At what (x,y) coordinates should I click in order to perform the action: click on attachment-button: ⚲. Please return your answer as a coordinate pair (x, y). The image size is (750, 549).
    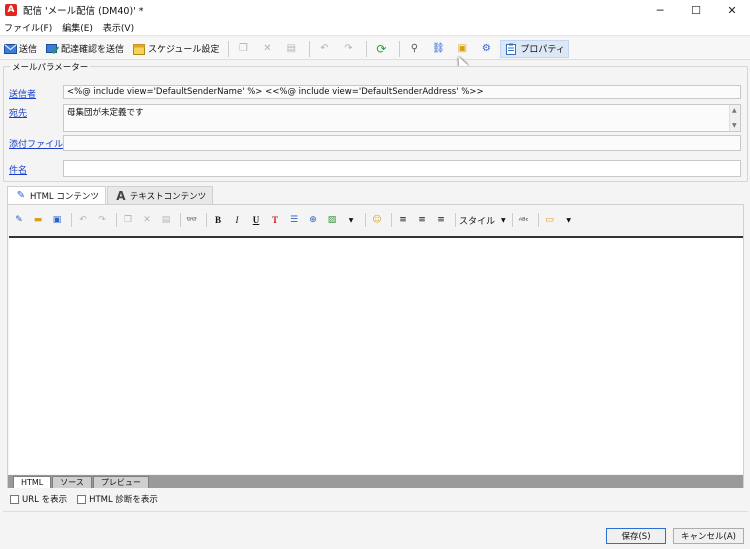
    Looking at the image, I should click on (415, 49).